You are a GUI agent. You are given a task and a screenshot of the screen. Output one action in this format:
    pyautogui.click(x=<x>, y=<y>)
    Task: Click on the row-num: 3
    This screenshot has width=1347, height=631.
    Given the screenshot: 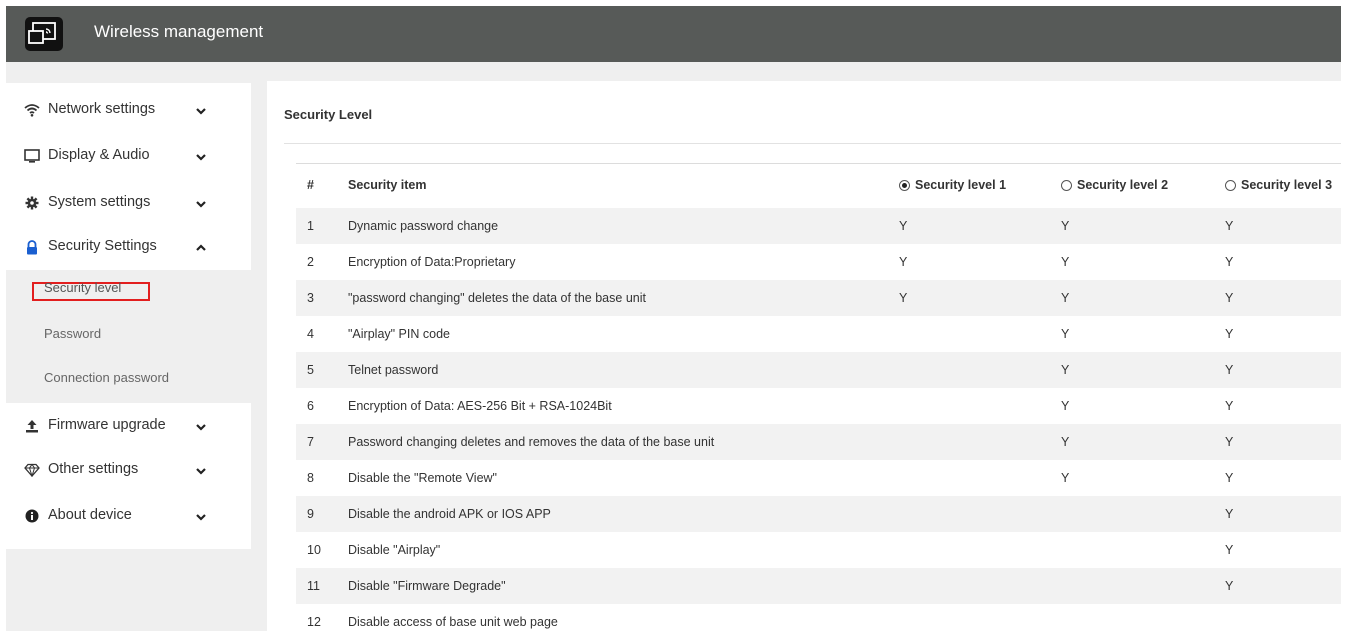 What is the action you would take?
    pyautogui.click(x=310, y=298)
    